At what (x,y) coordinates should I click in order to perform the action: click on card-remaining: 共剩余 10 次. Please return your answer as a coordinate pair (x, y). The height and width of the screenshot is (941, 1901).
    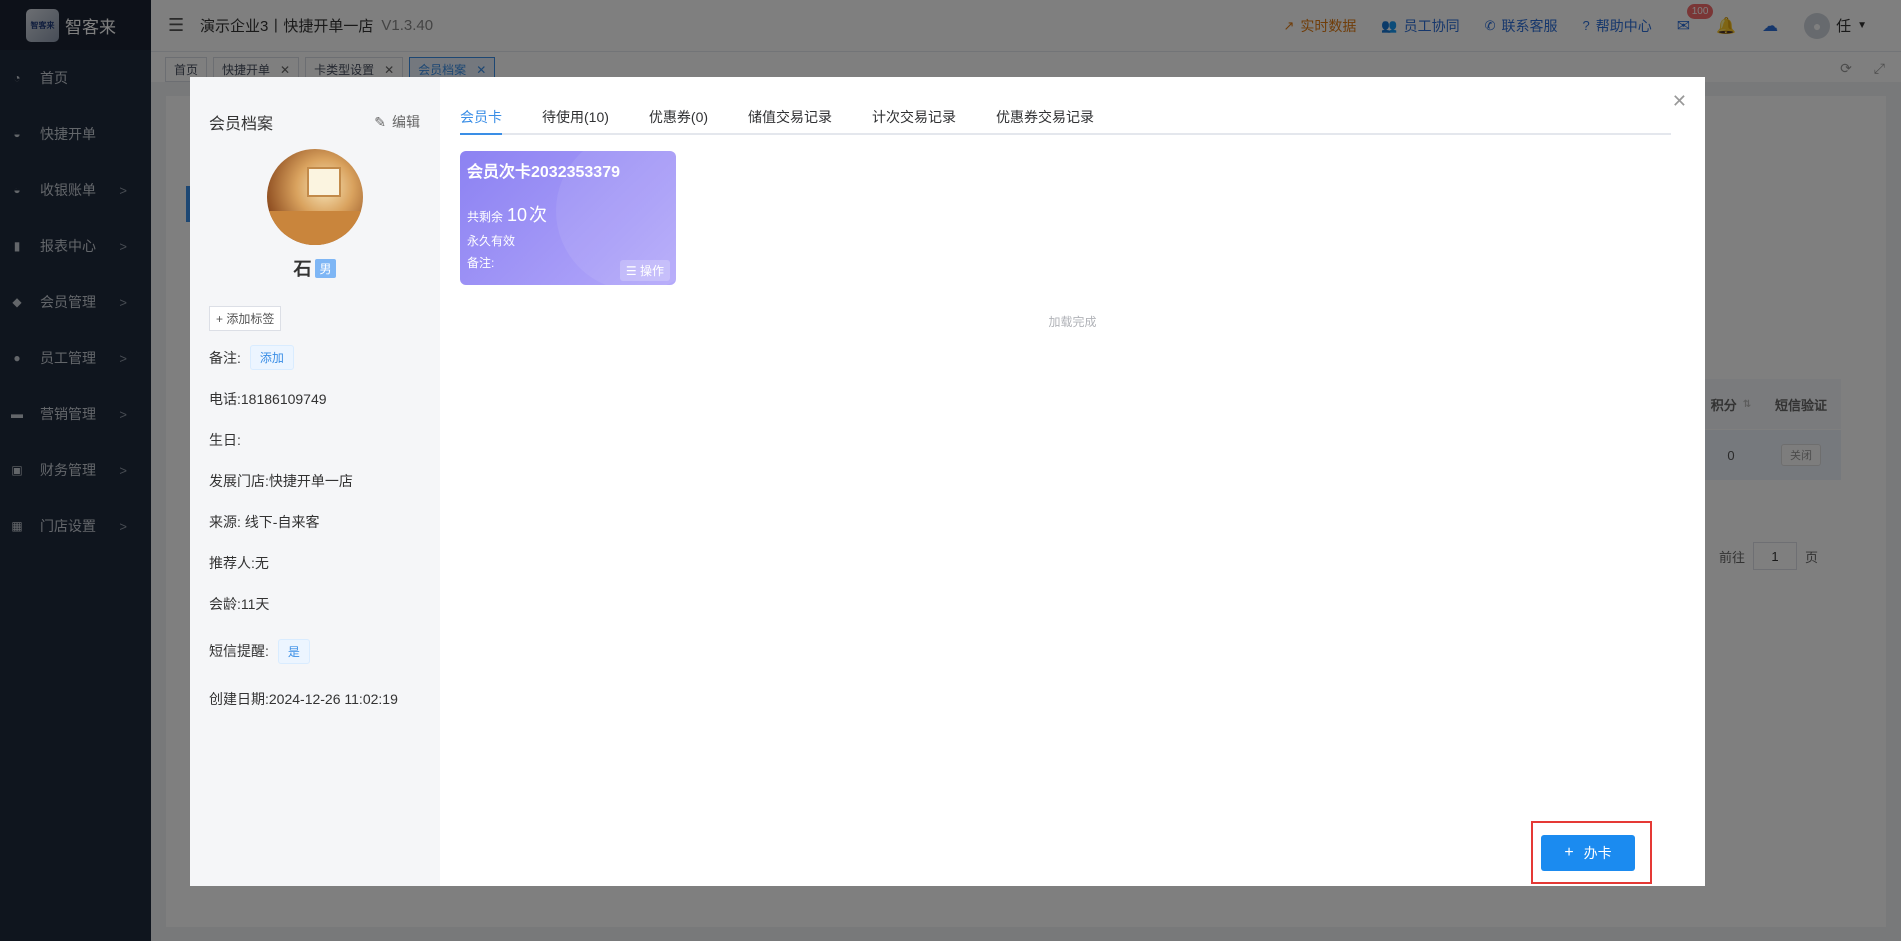
    Looking at the image, I should click on (568, 214).